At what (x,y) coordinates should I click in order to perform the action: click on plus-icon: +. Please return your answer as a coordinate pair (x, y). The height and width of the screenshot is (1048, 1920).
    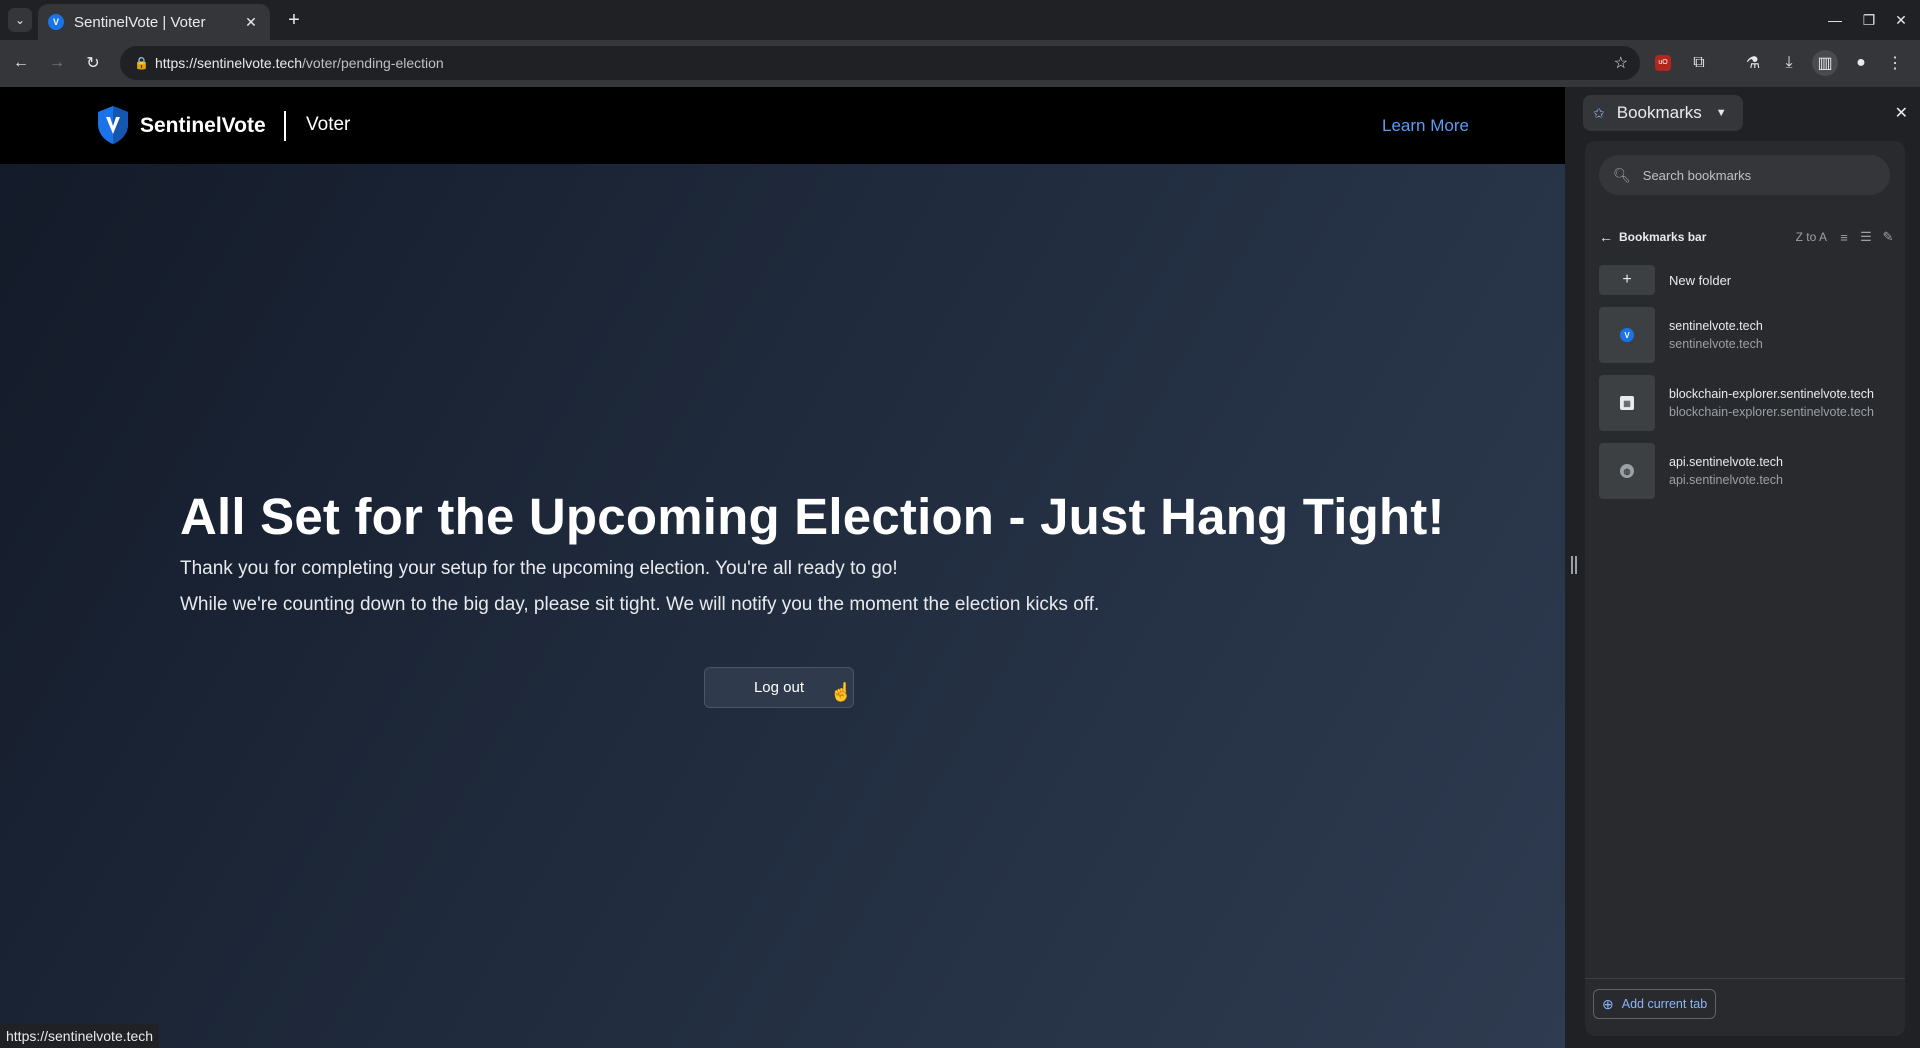
    Looking at the image, I should click on (1627, 279).